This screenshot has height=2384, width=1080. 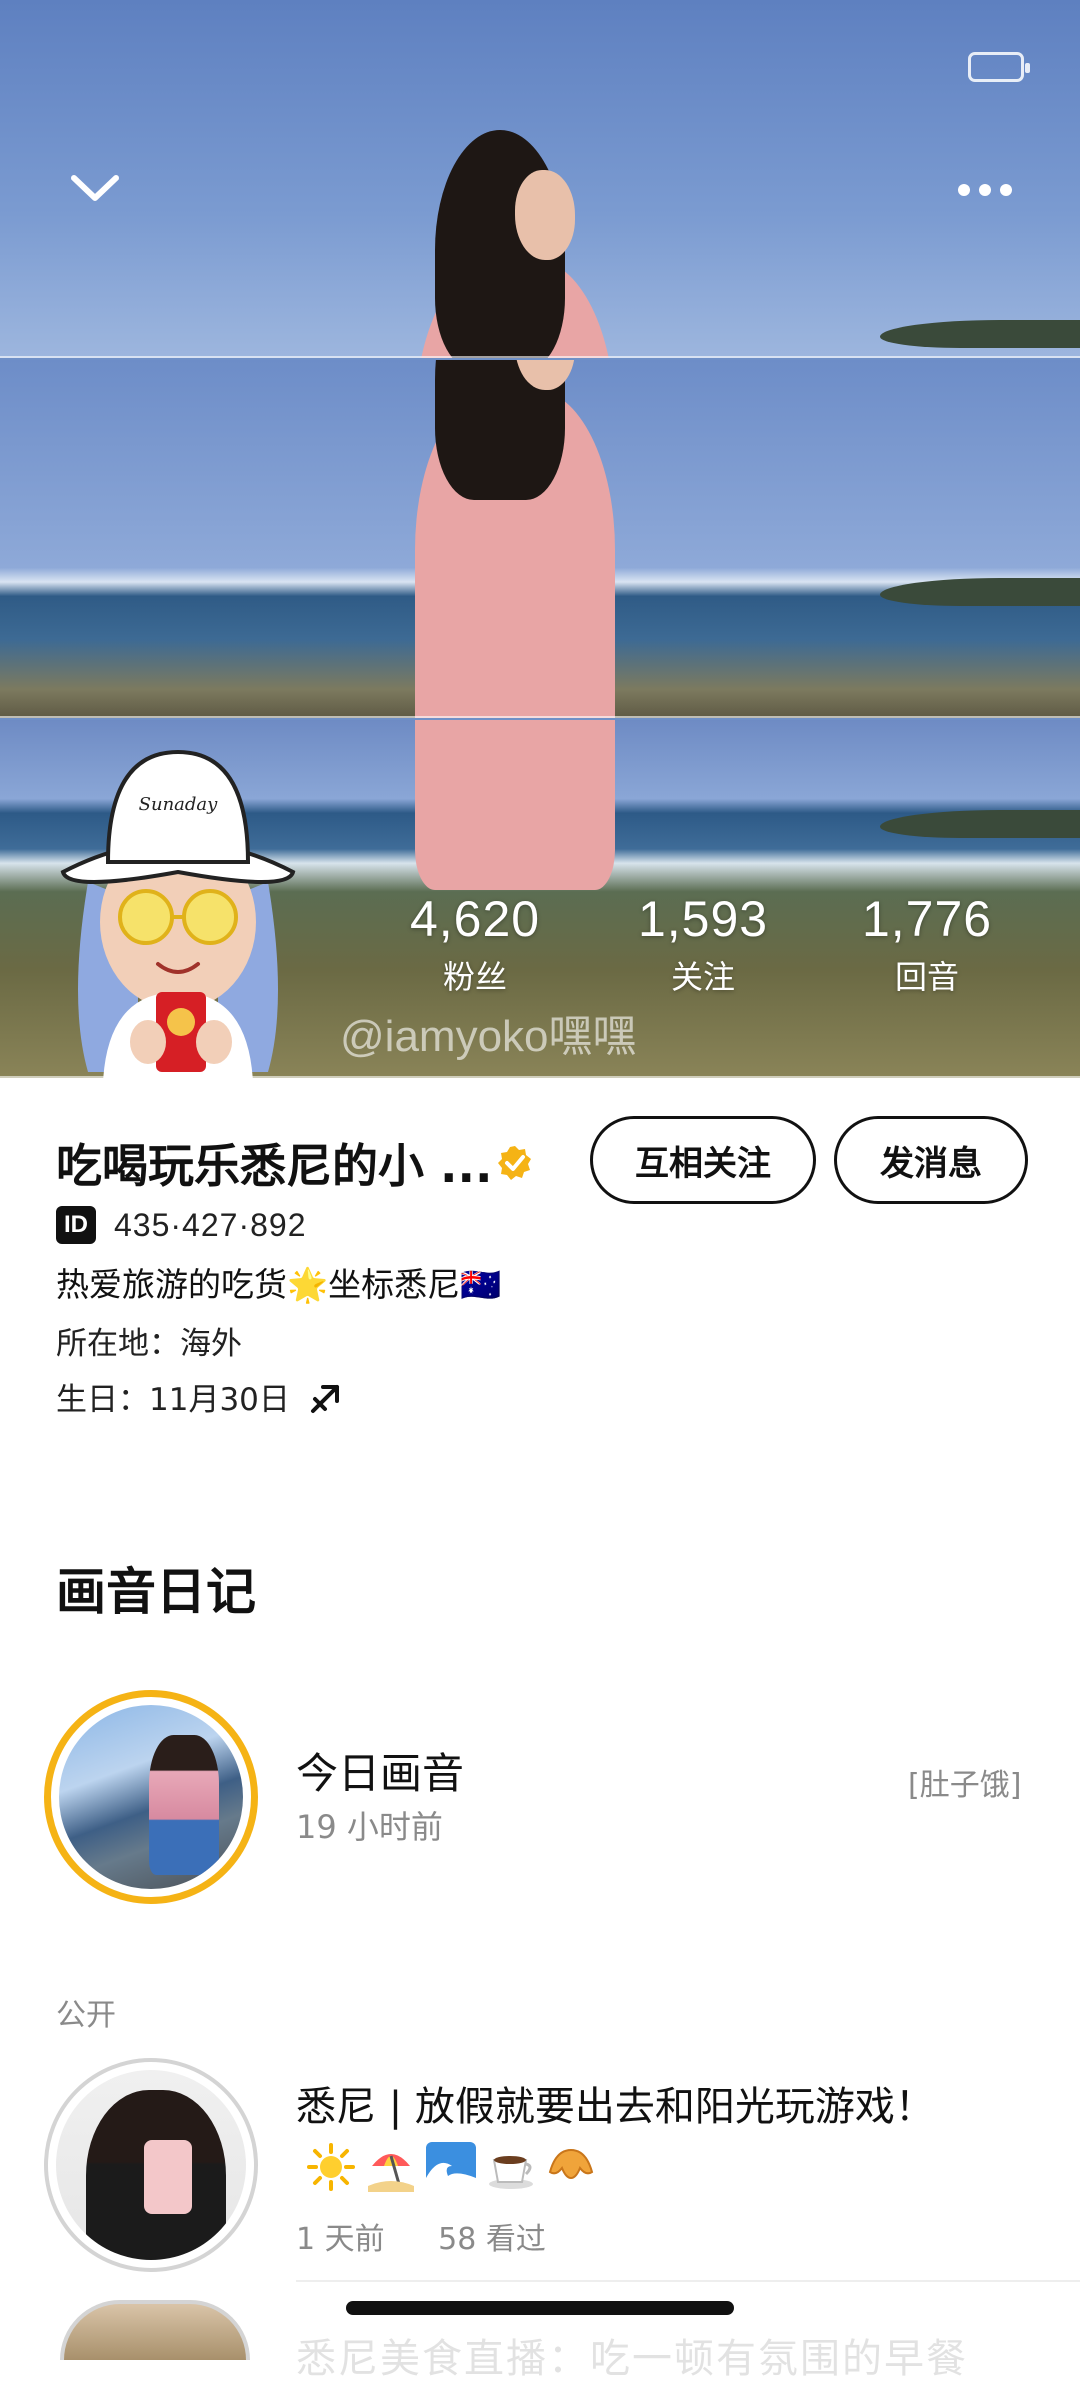 What do you see at coordinates (324, 1399) in the screenshot?
I see `sagittarius-icon` at bounding box center [324, 1399].